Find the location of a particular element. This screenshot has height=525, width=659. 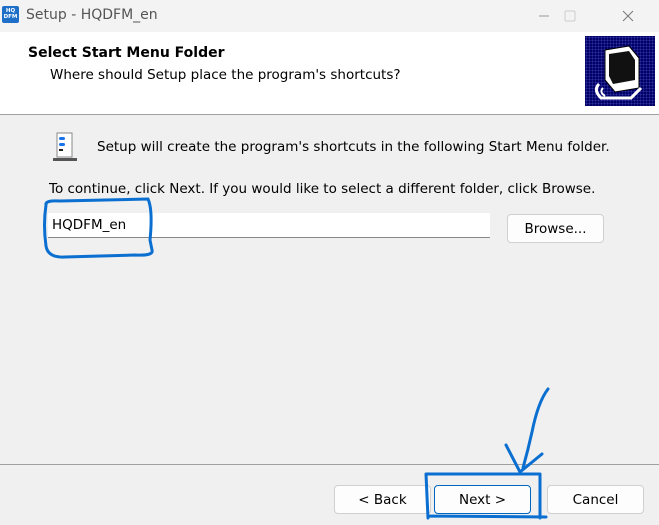

annotation-arrow-next is located at coordinates (527, 430).